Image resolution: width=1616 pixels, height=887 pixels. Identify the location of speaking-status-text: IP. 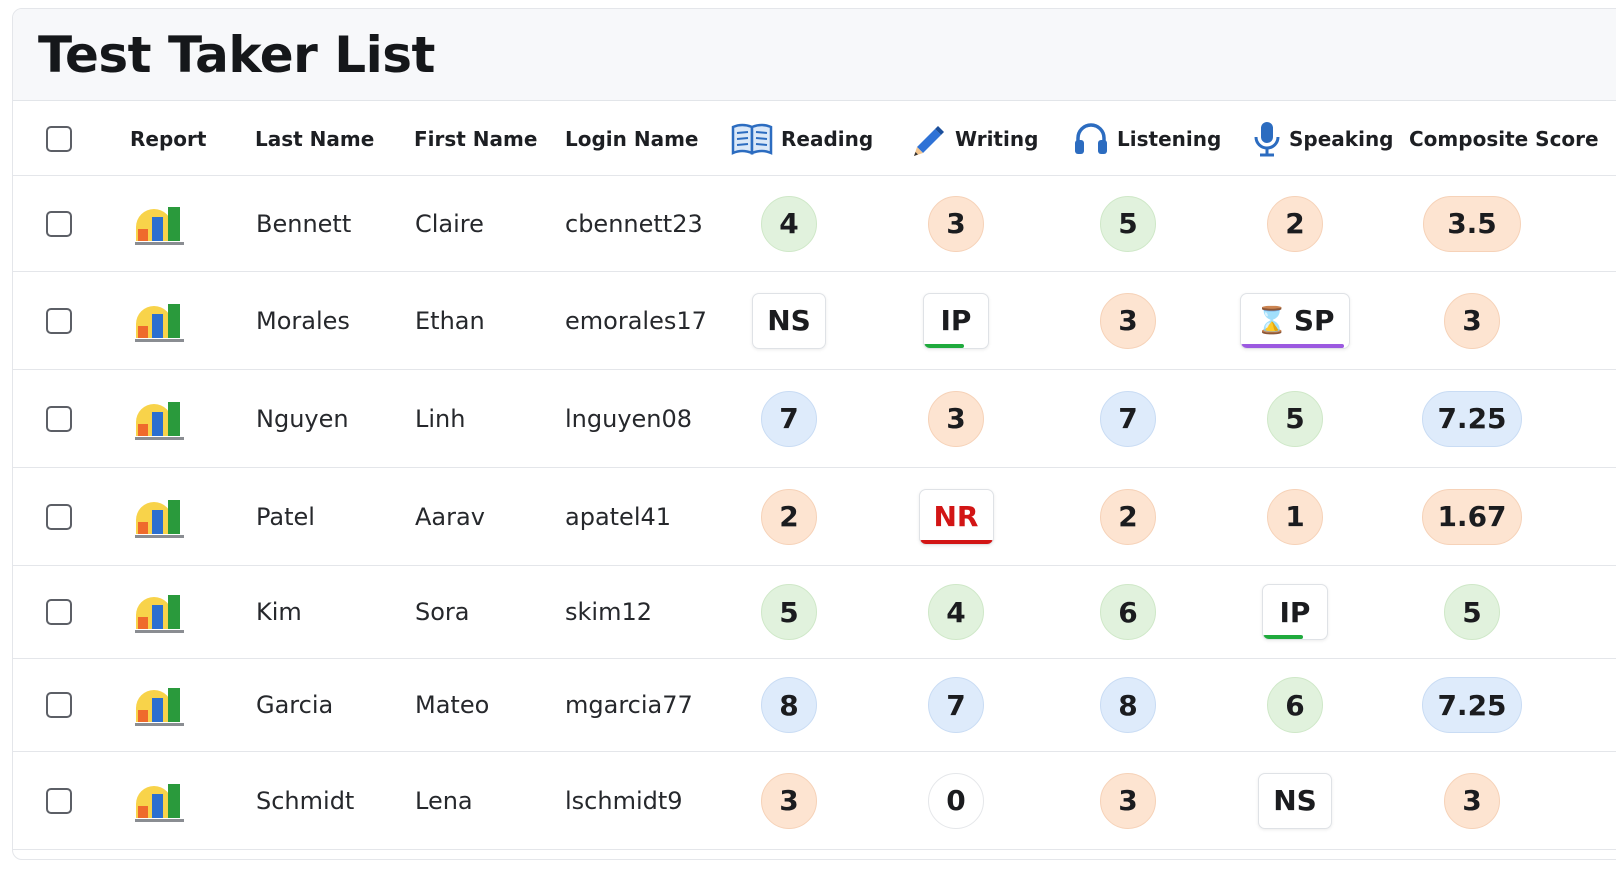
(1295, 612).